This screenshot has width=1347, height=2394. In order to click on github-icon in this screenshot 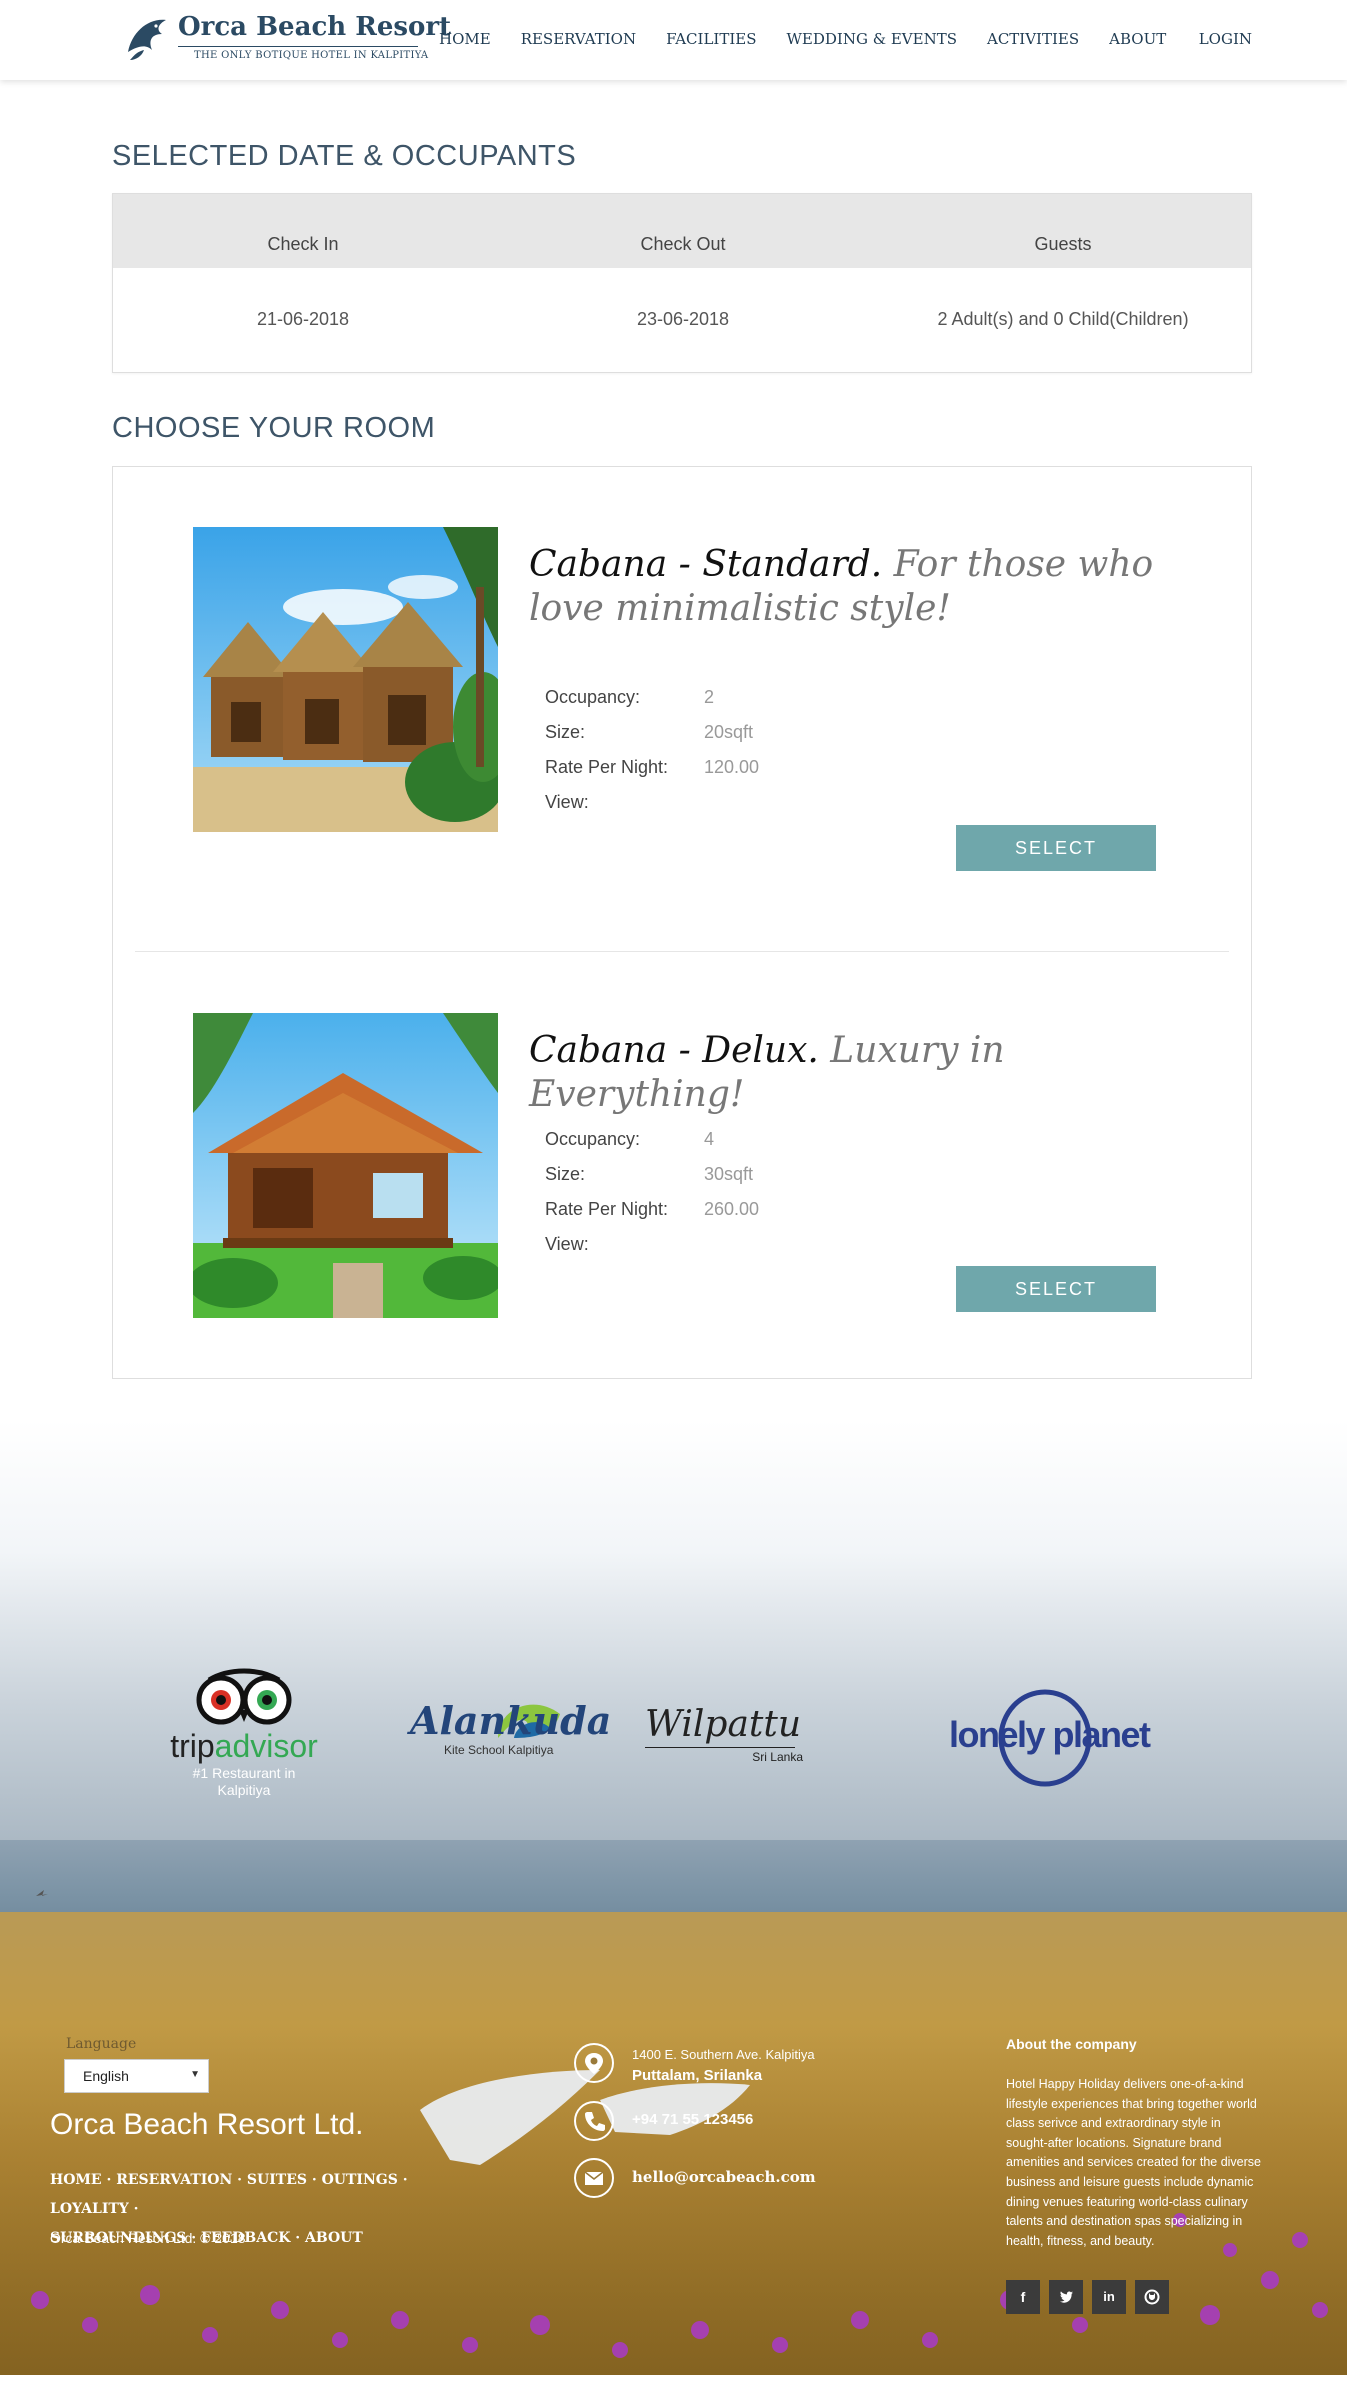, I will do `click(1152, 2297)`.